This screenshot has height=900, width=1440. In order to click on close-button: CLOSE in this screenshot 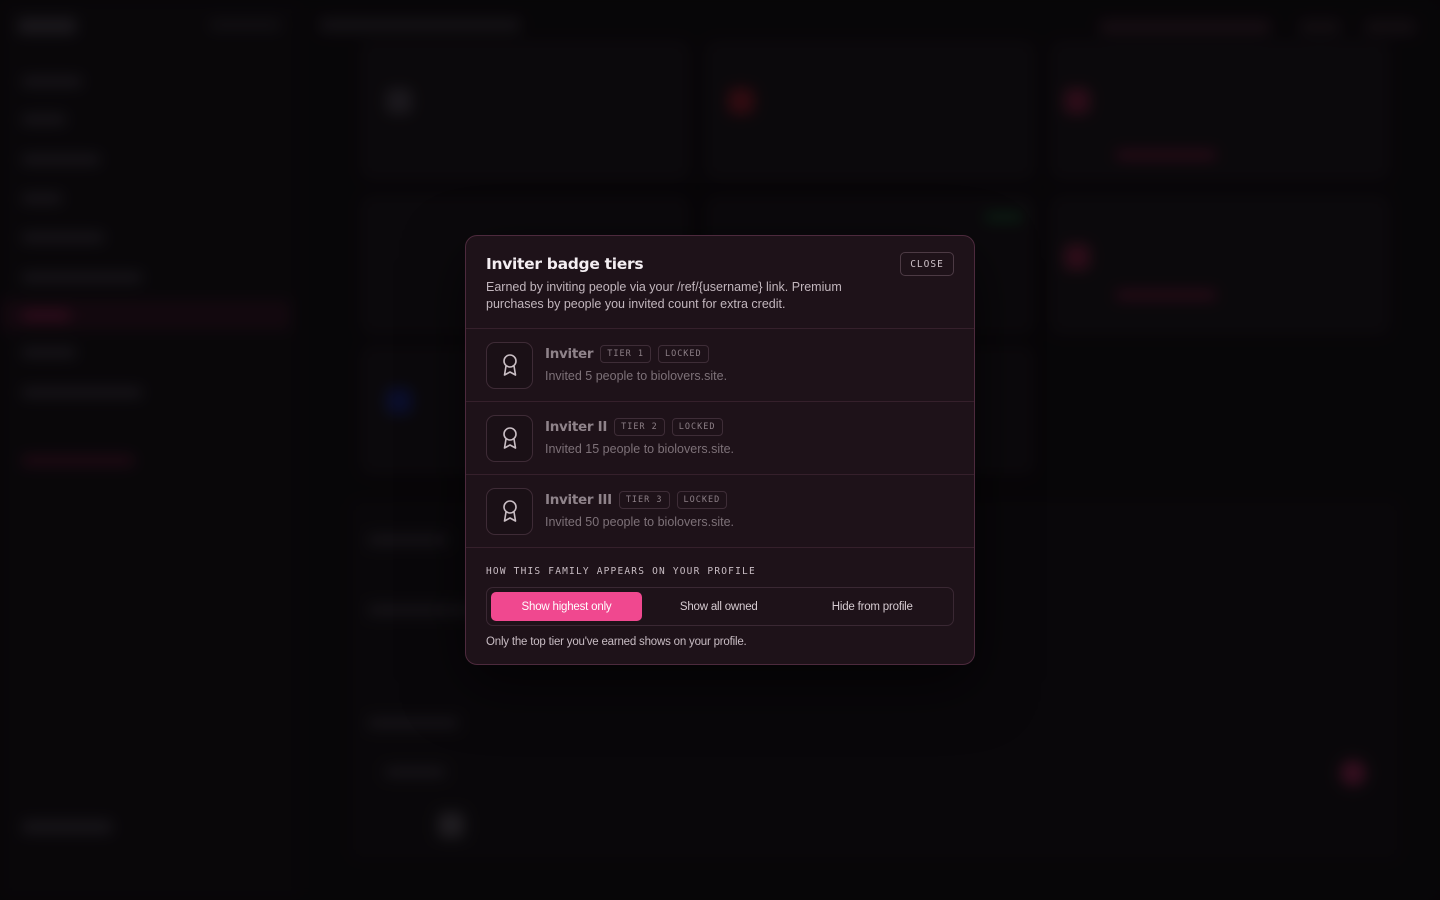, I will do `click(927, 264)`.